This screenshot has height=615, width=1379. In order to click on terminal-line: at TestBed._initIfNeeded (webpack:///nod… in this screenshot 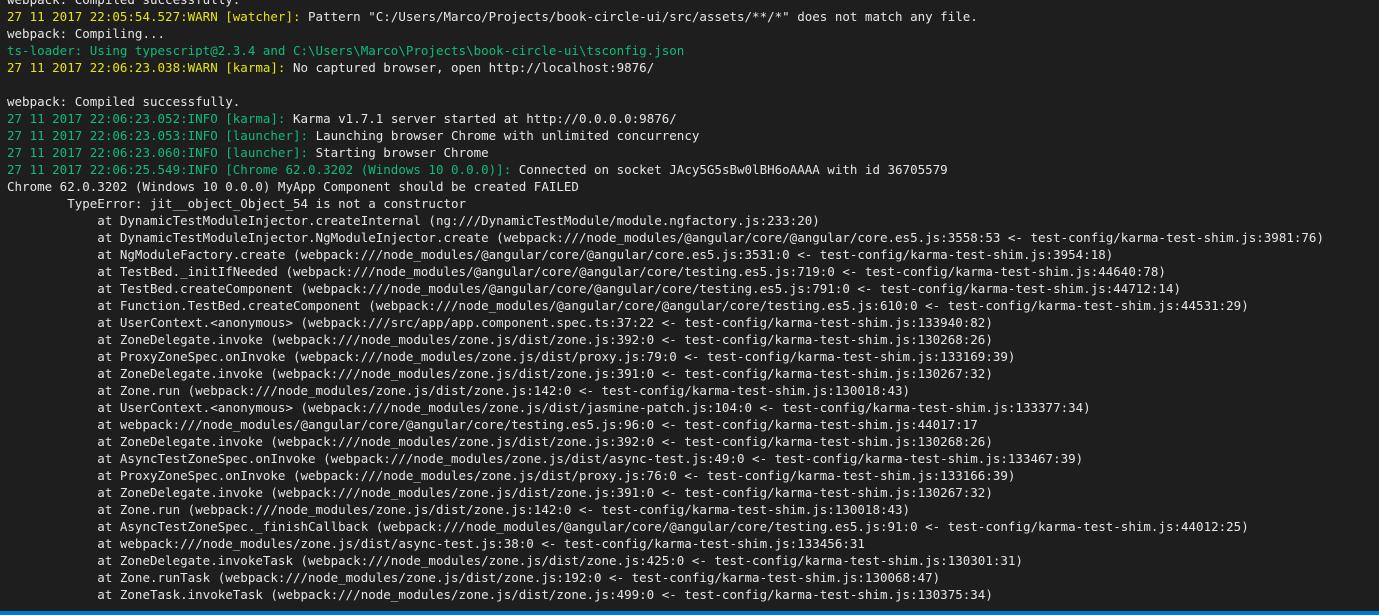, I will do `click(693, 271)`.